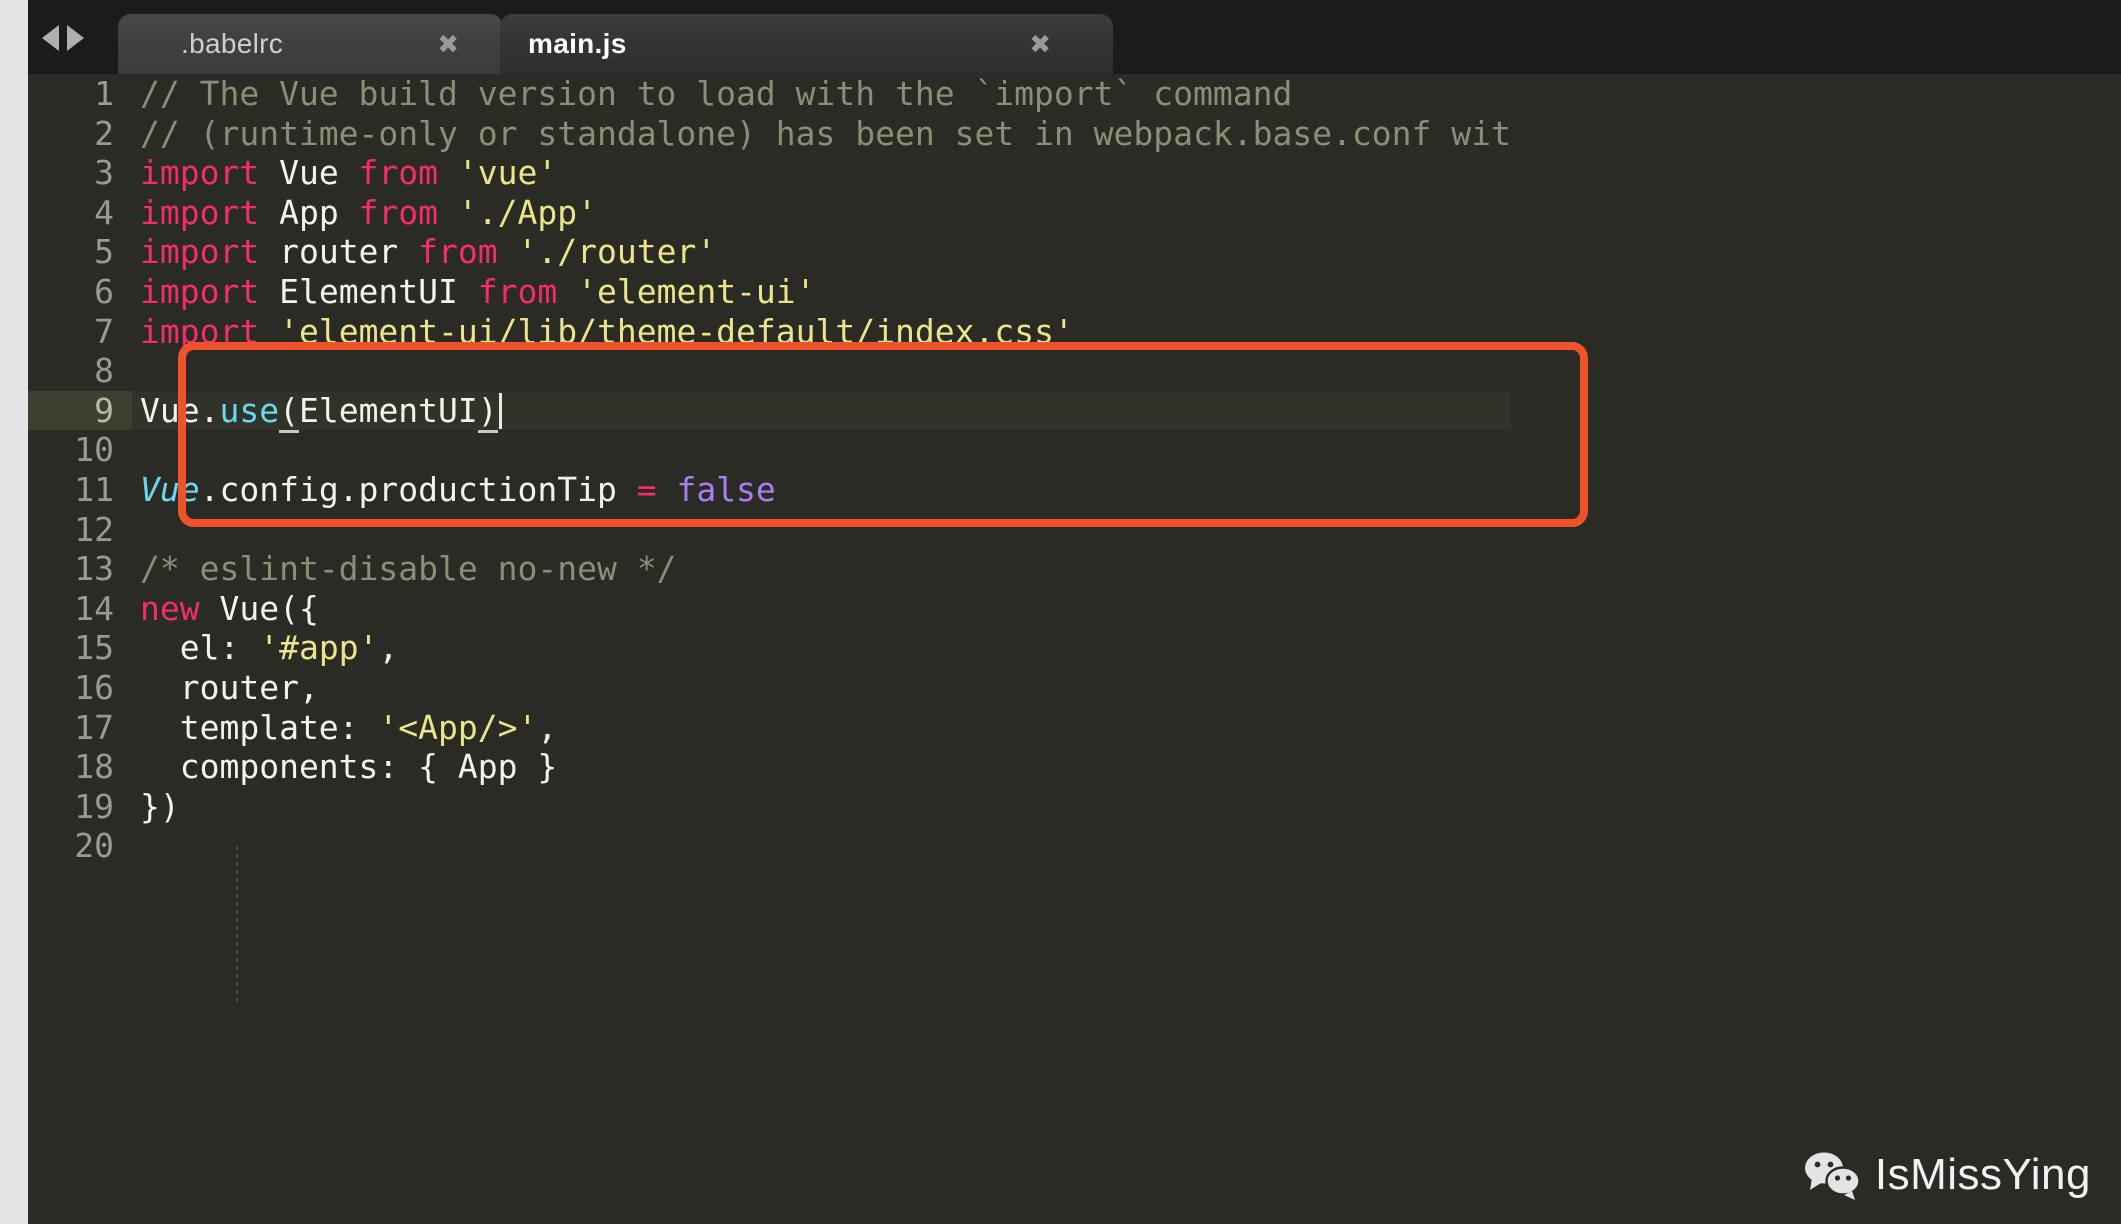 This screenshot has width=2121, height=1224. I want to click on code-line: 3 import Vue from 'vue', so click(769, 173).